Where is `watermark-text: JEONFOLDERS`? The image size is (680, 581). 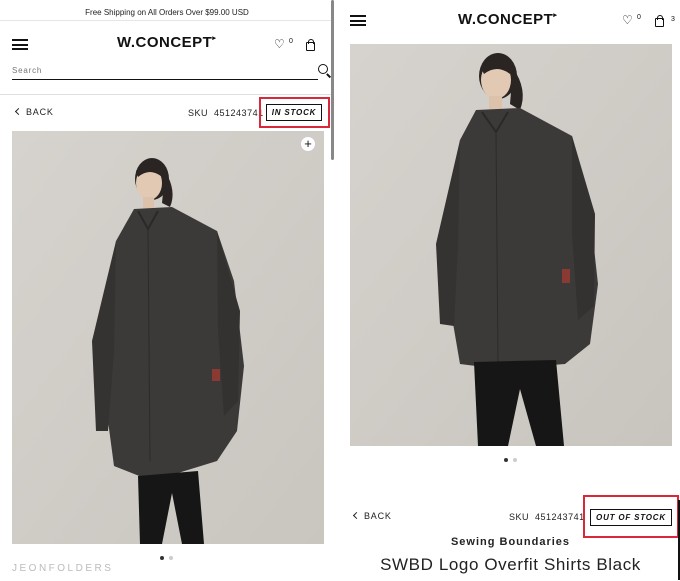
watermark-text: JEONFOLDERS is located at coordinates (63, 568).